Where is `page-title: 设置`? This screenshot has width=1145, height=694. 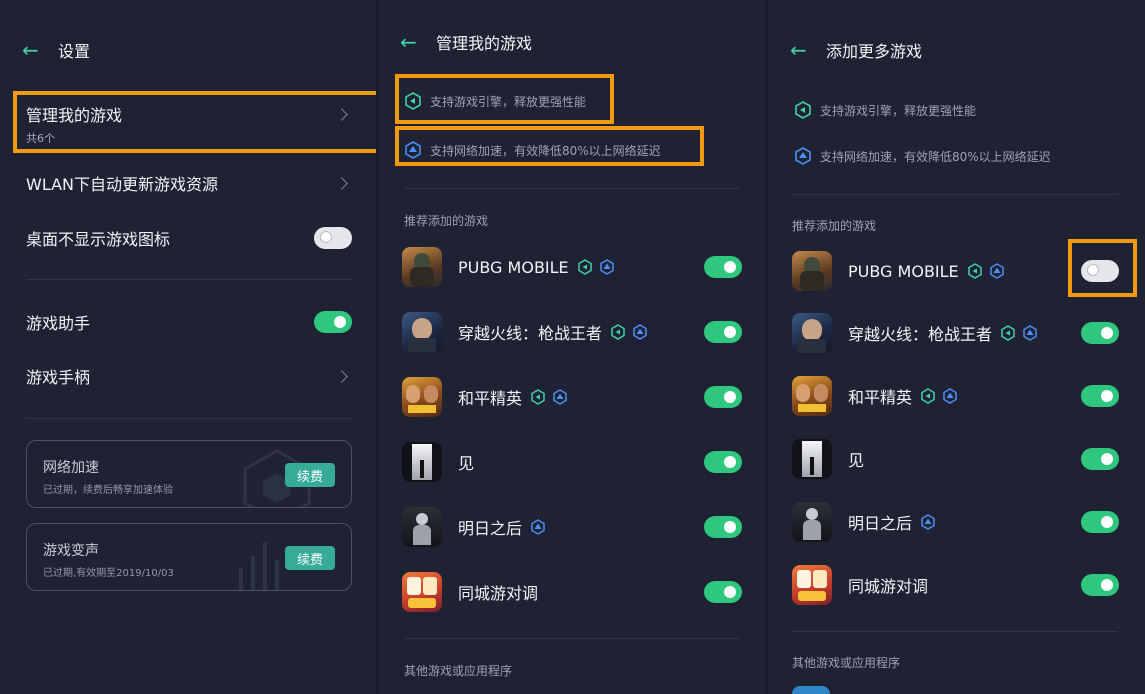
page-title: 设置 is located at coordinates (74, 51).